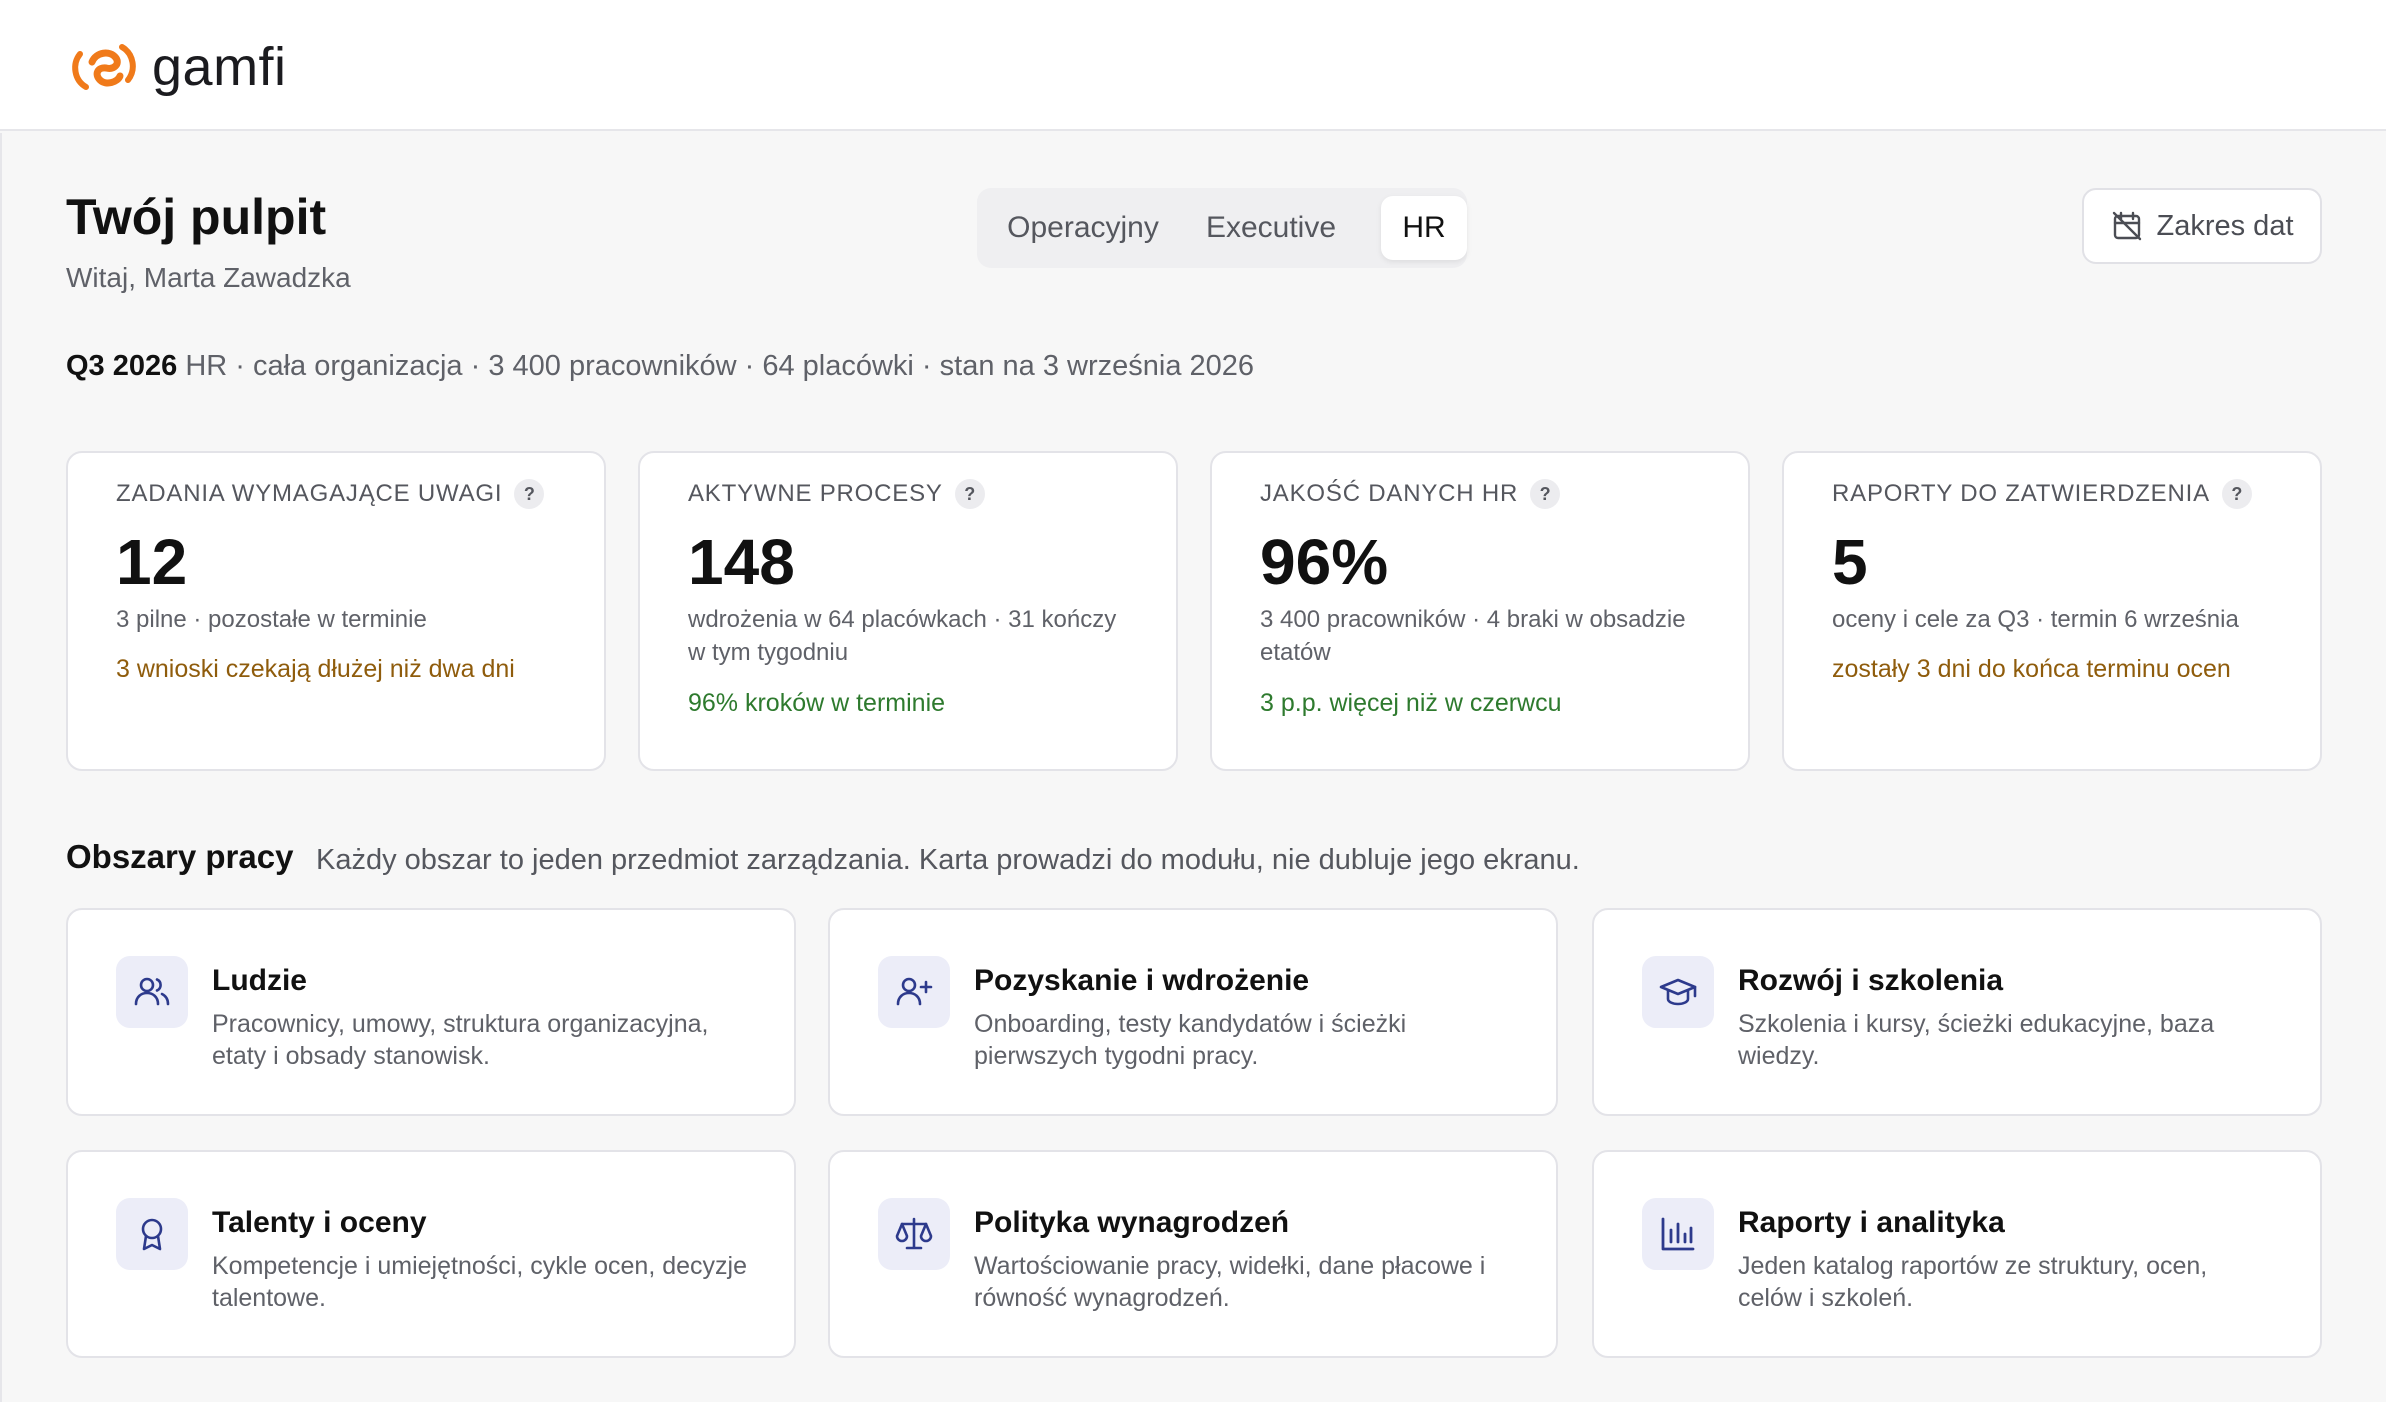  What do you see at coordinates (2021, 493) in the screenshot?
I see `kpi-label: RAPORTY DO ZATWIERDZENIA` at bounding box center [2021, 493].